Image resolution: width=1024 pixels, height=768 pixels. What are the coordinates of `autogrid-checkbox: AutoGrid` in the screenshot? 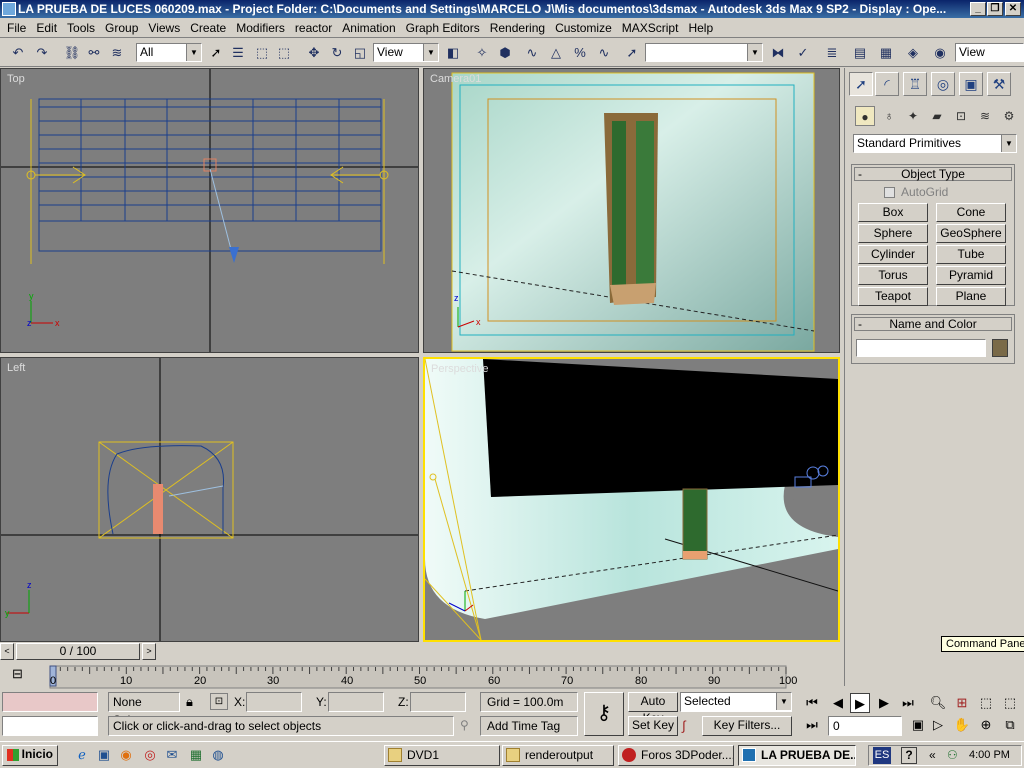 It's located at (916, 192).